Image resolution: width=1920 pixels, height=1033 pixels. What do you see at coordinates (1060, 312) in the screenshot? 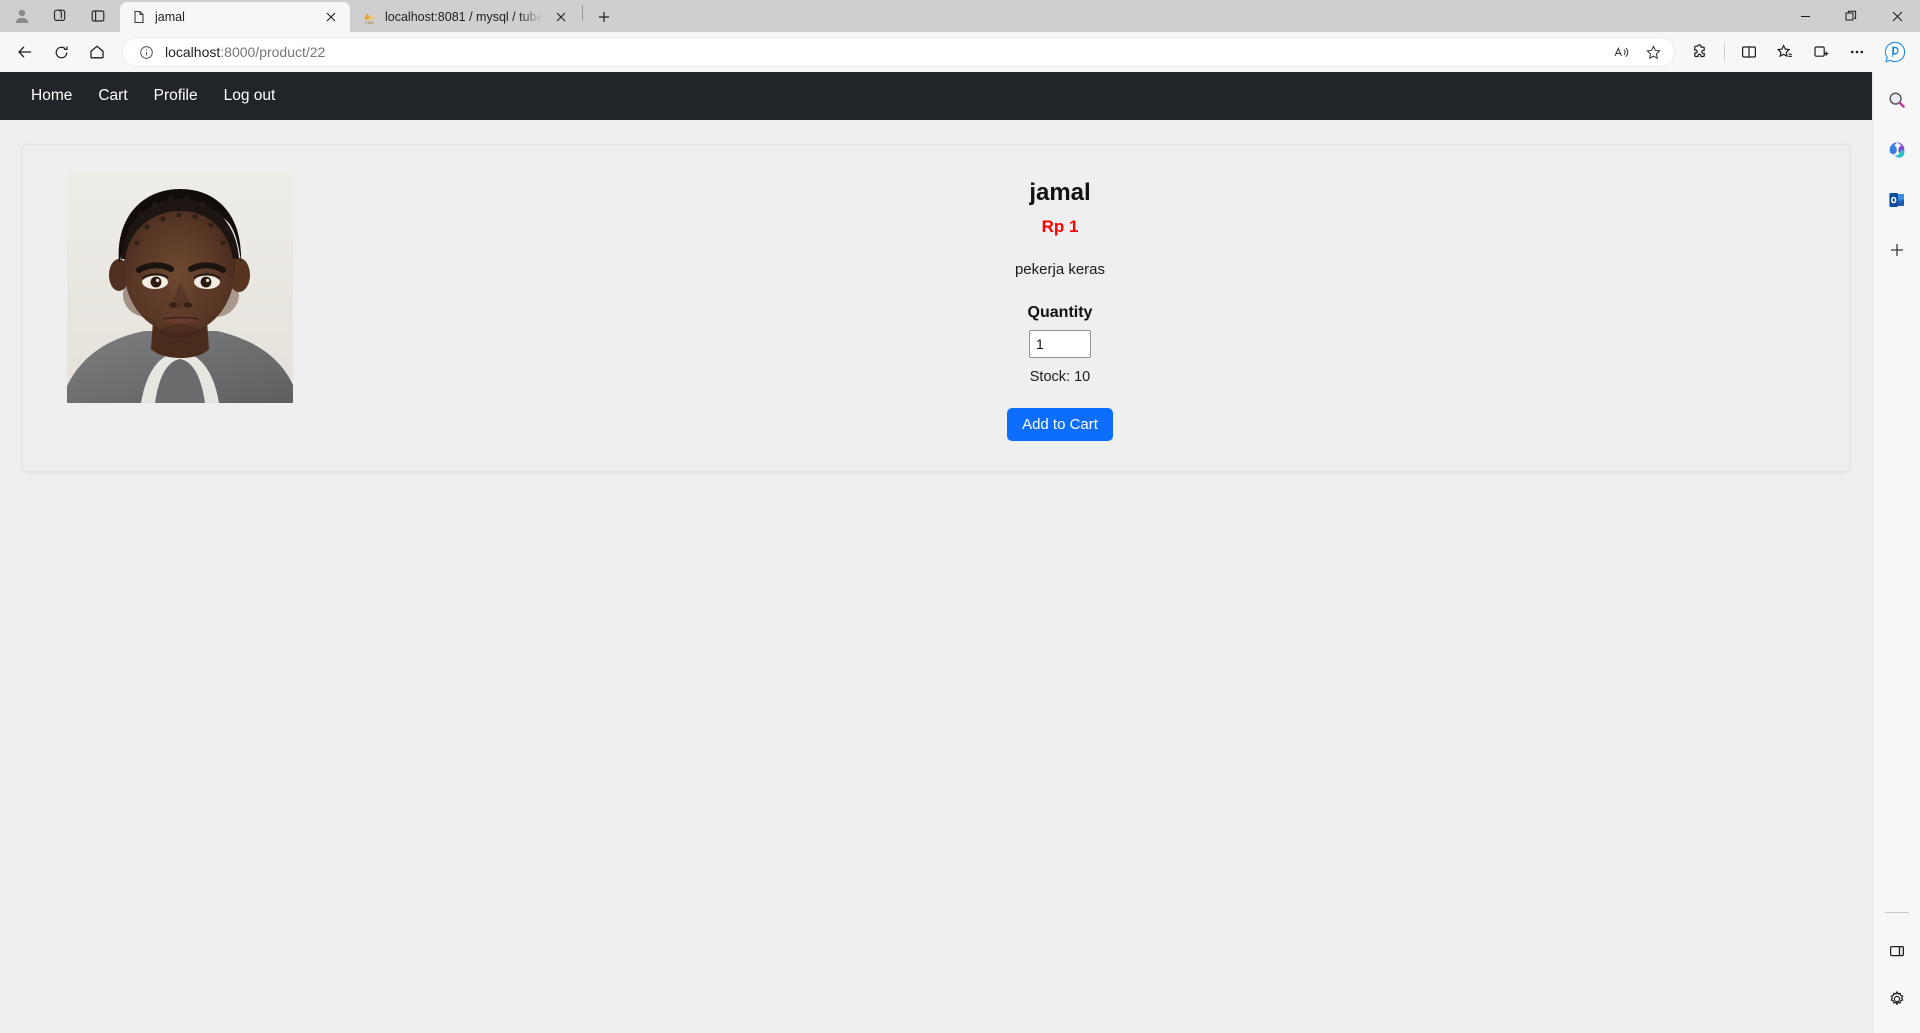
I see `quantity-label: Quantity` at bounding box center [1060, 312].